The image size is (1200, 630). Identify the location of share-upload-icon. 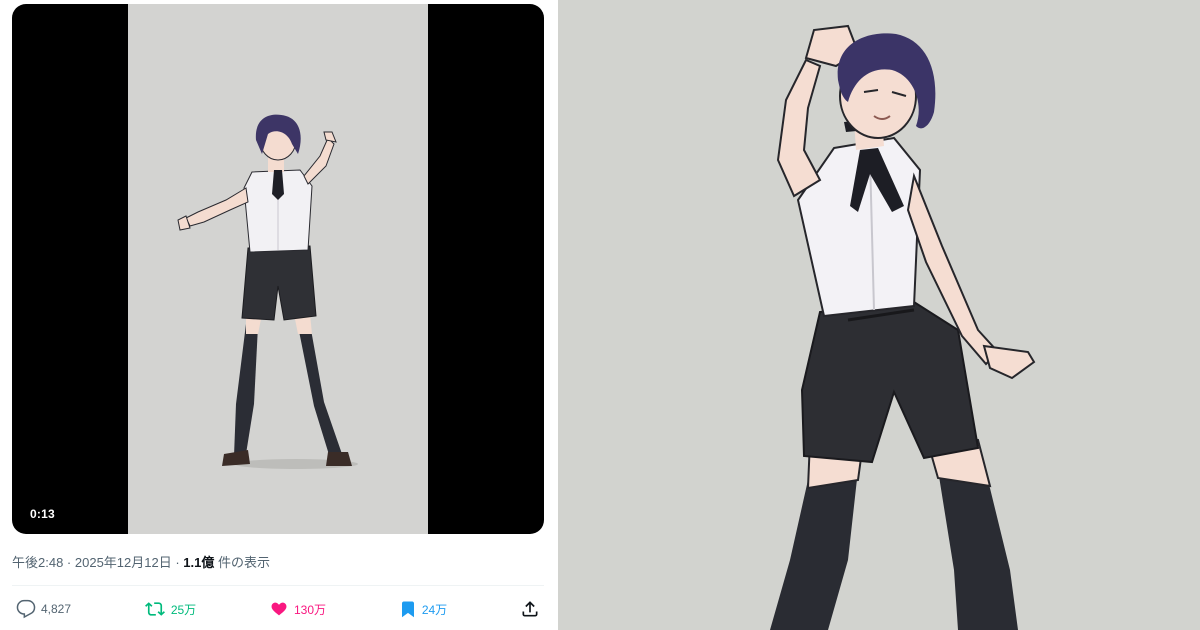
(530, 609).